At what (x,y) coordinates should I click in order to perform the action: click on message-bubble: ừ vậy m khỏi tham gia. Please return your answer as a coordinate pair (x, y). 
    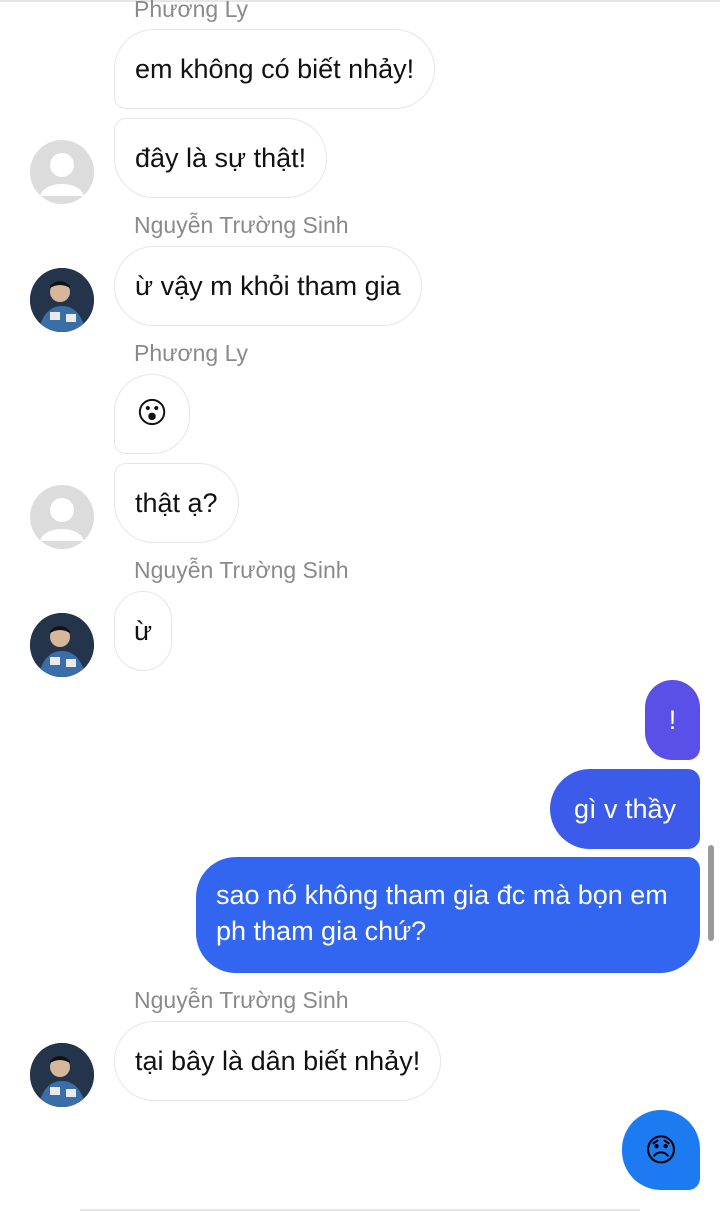
    Looking at the image, I should click on (268, 286).